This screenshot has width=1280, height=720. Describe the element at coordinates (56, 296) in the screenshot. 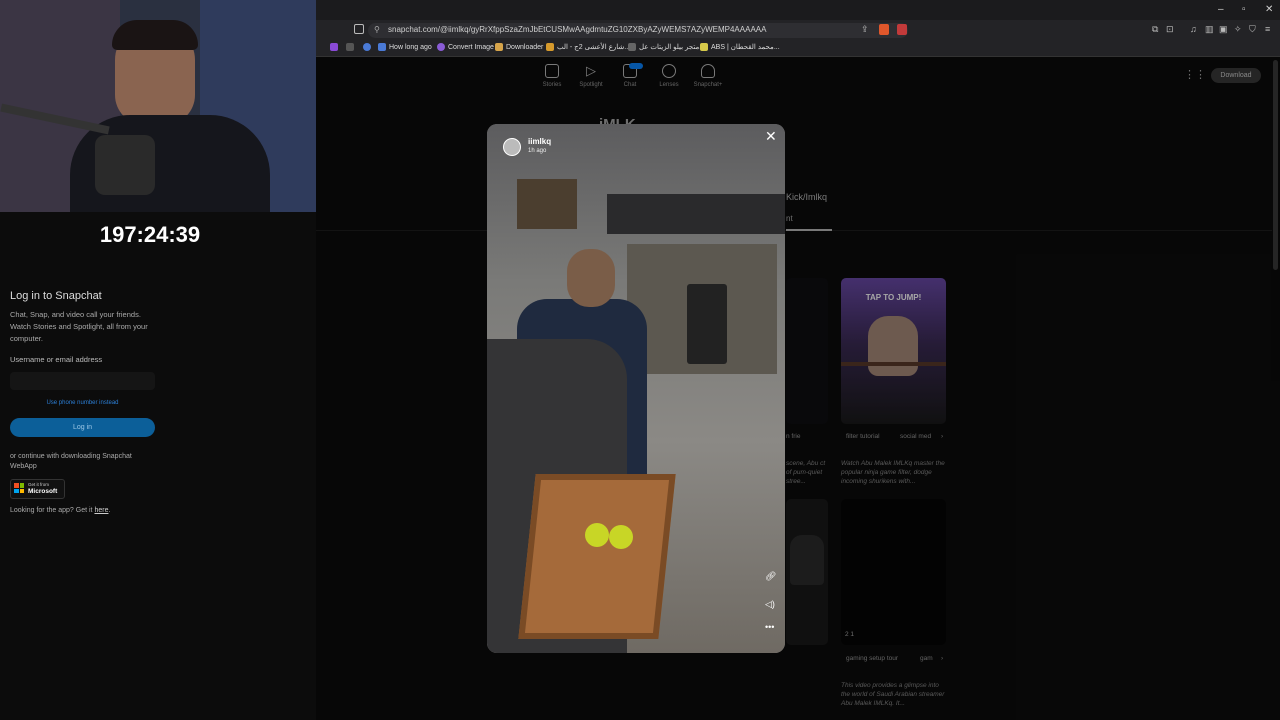

I see `login-title: Log in to Snapchat` at that location.